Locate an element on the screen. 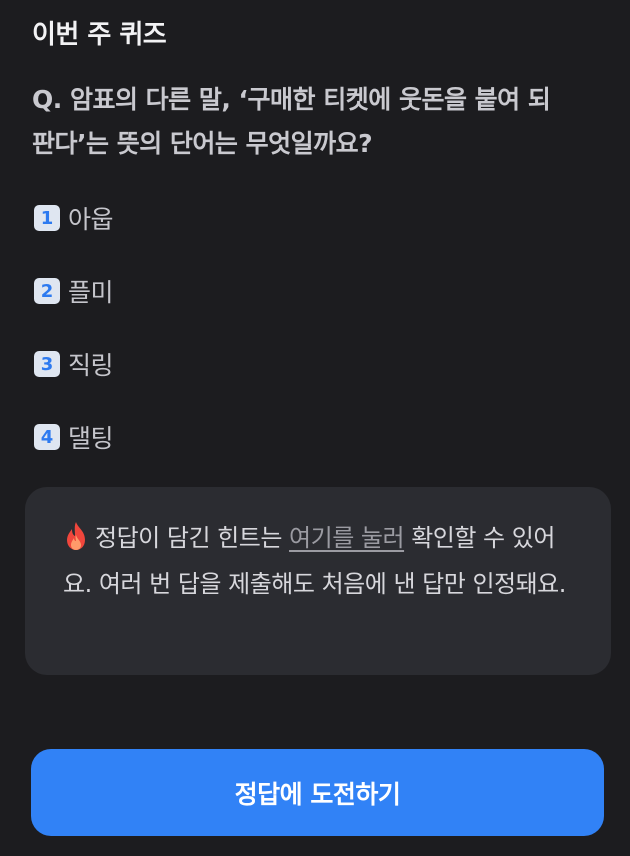  answer-option-3: 3 직링 is located at coordinates (74, 364).